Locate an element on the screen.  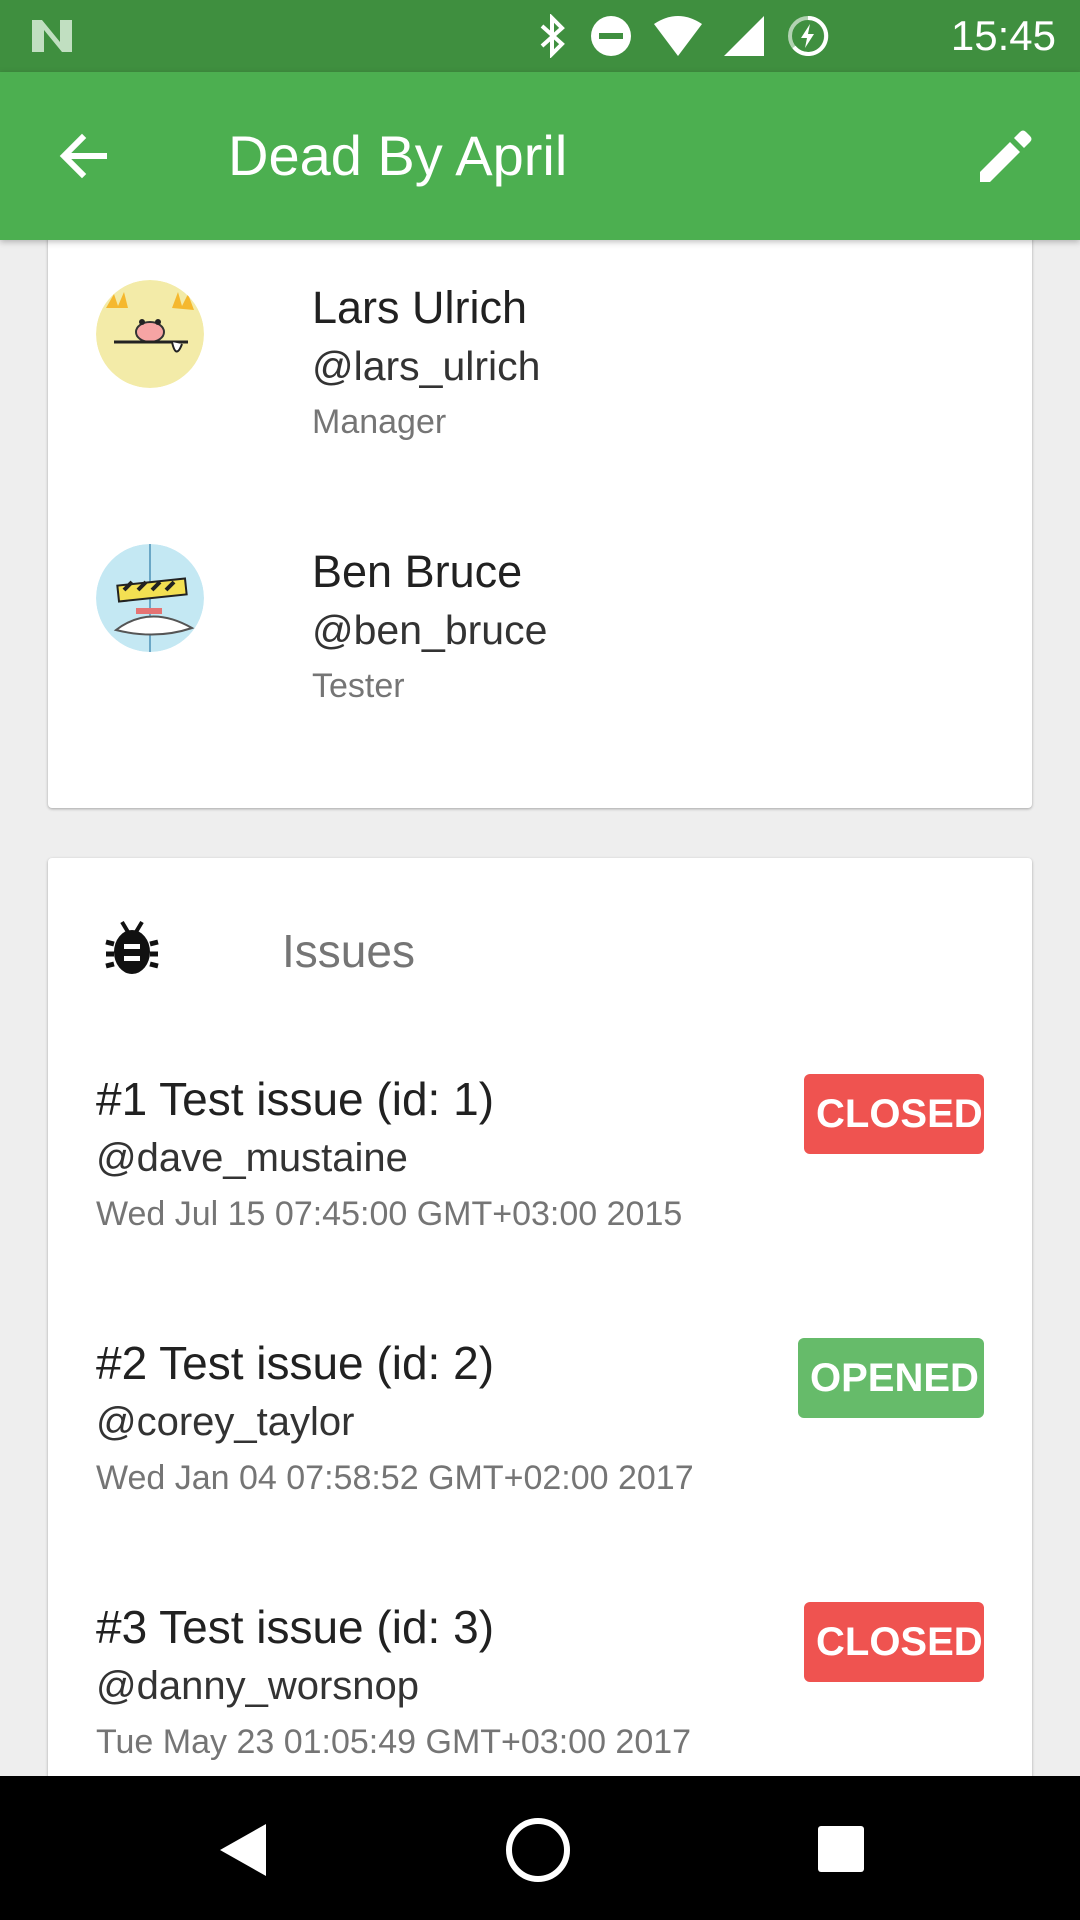
arrow-back-icon is located at coordinates (84, 156).